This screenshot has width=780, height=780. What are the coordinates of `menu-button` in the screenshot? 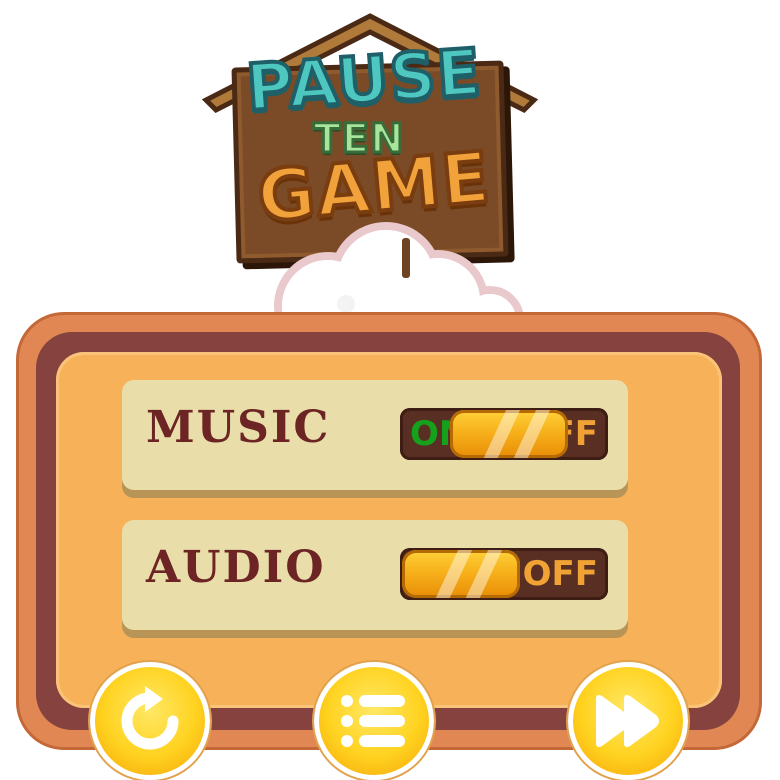 It's located at (374, 721).